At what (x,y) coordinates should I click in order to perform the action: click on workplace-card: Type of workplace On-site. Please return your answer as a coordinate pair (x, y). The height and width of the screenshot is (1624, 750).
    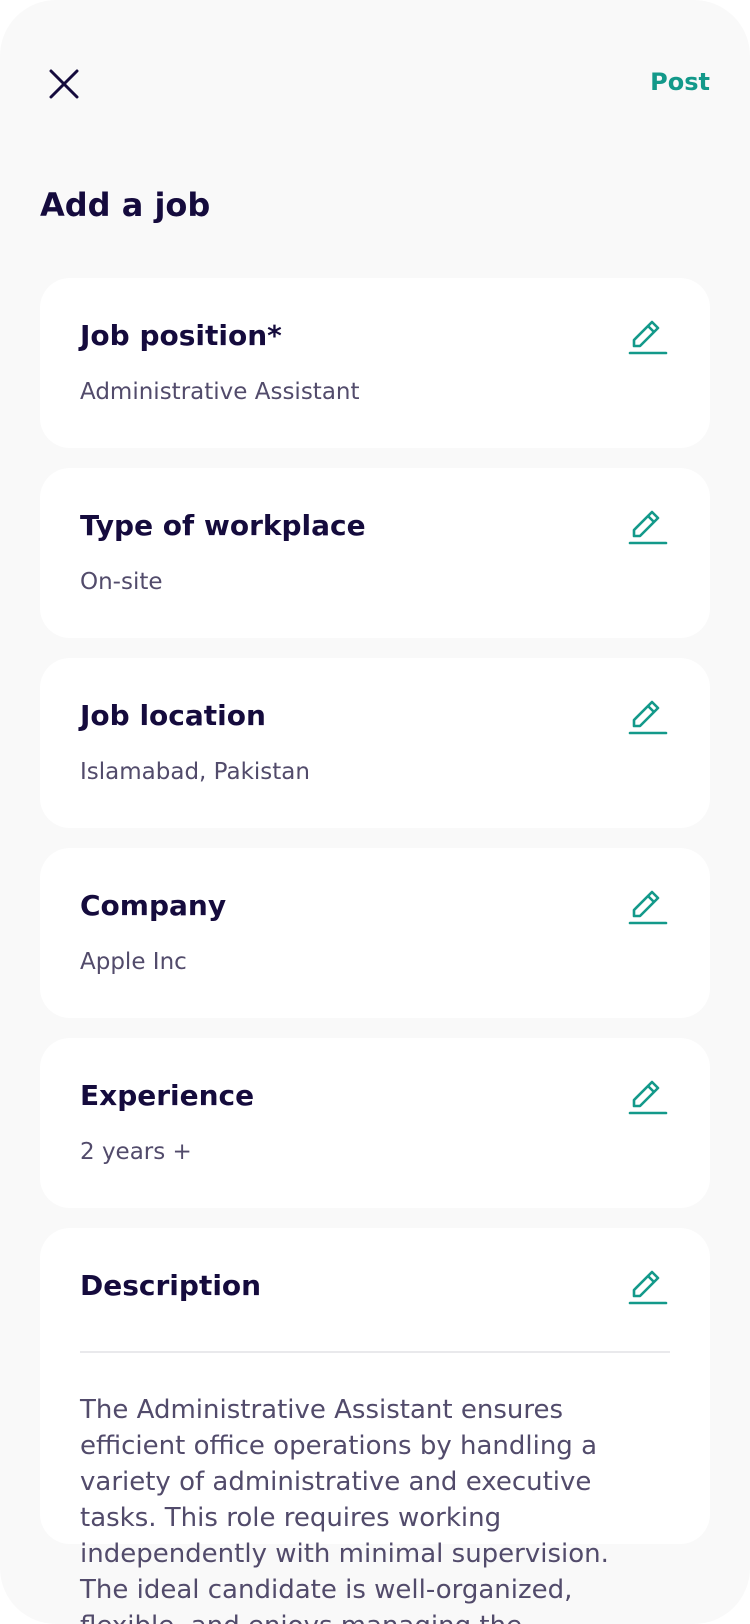
    Looking at the image, I should click on (375, 553).